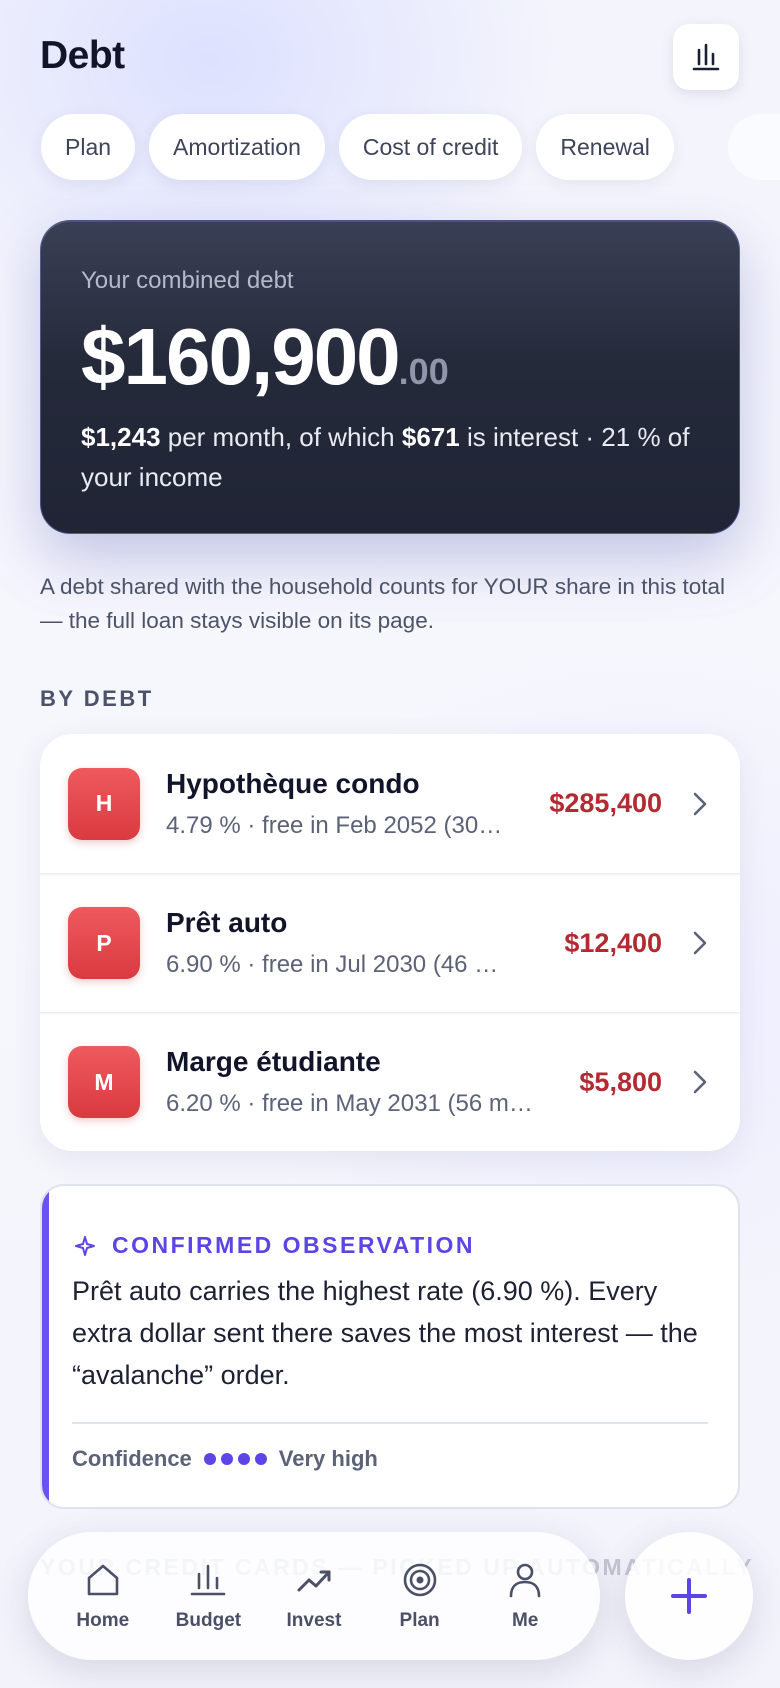  I want to click on tab-bar: Plan Amortization Cost of credit Renewal, so click(357, 147).